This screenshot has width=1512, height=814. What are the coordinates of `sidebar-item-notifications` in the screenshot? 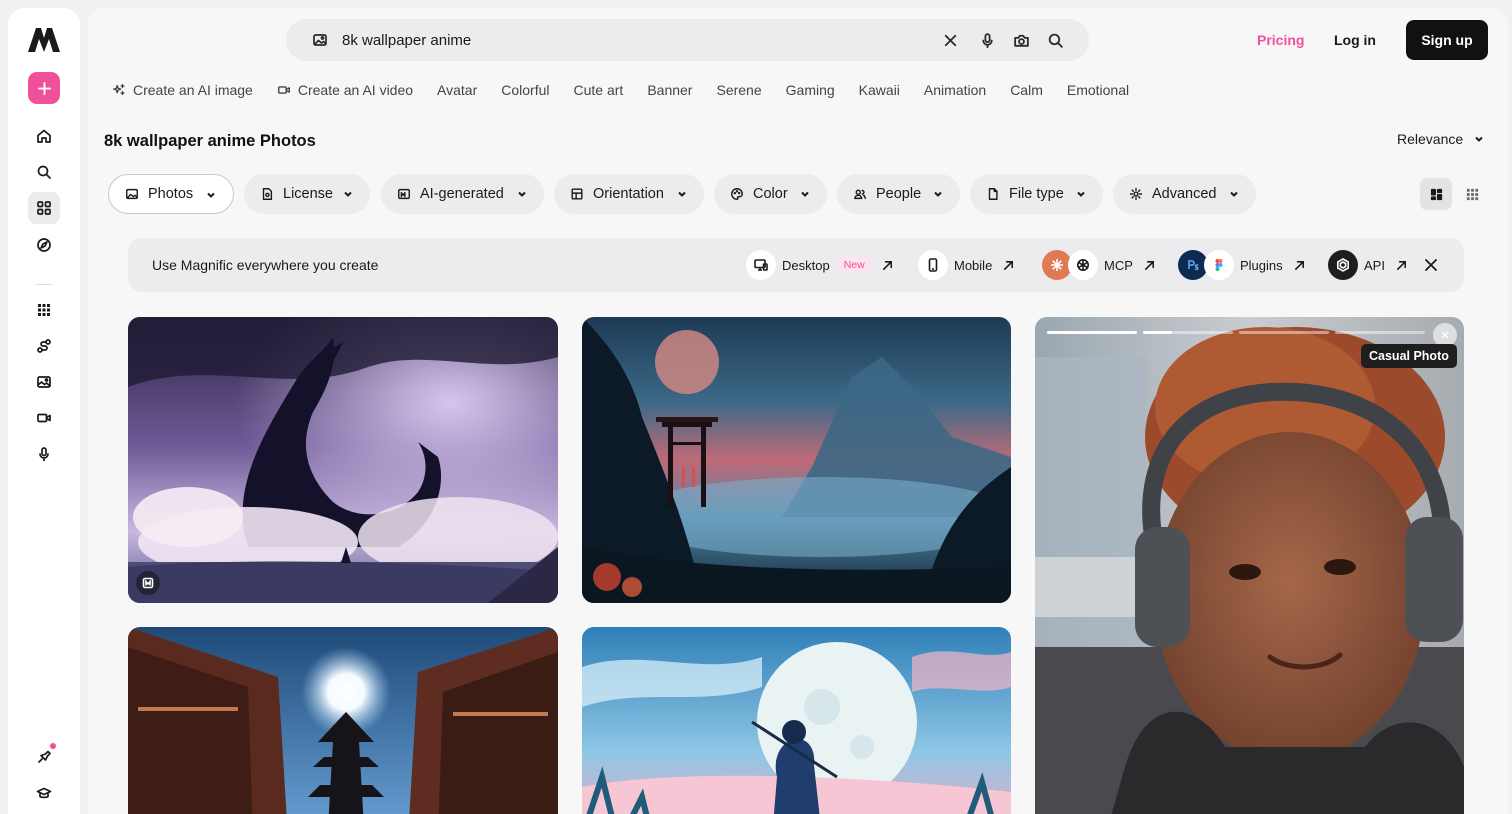 It's located at (44, 757).